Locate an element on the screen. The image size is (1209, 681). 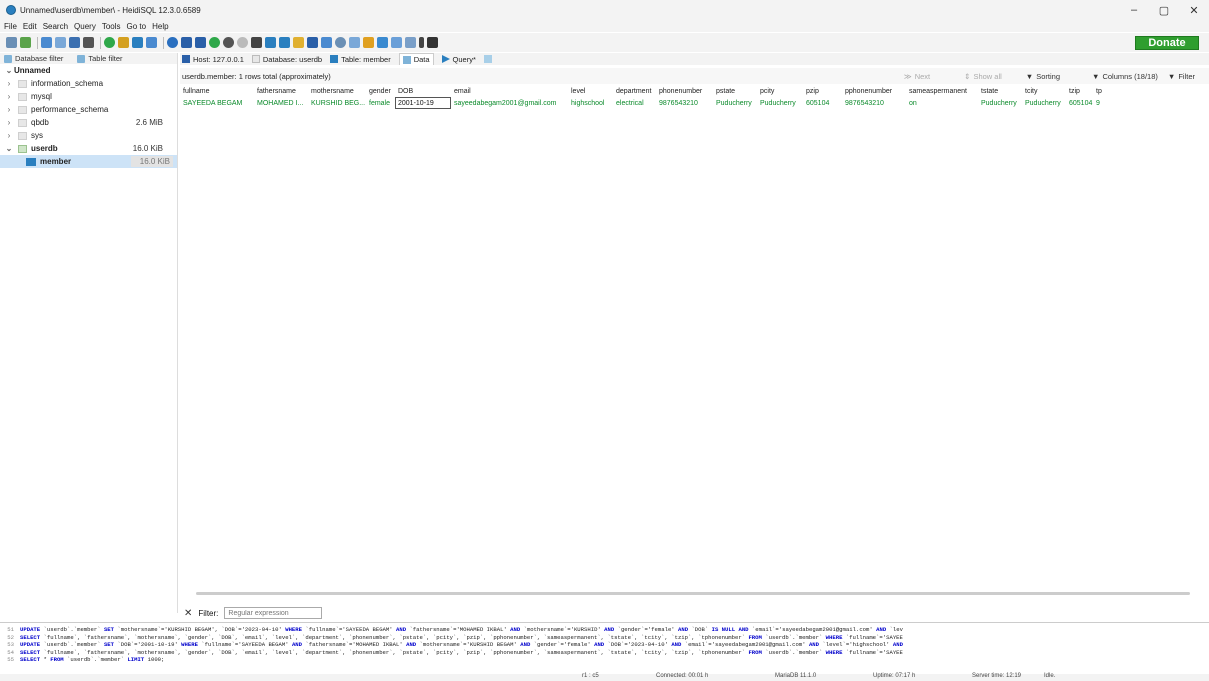
open-file-icon is located at coordinates (298, 42).